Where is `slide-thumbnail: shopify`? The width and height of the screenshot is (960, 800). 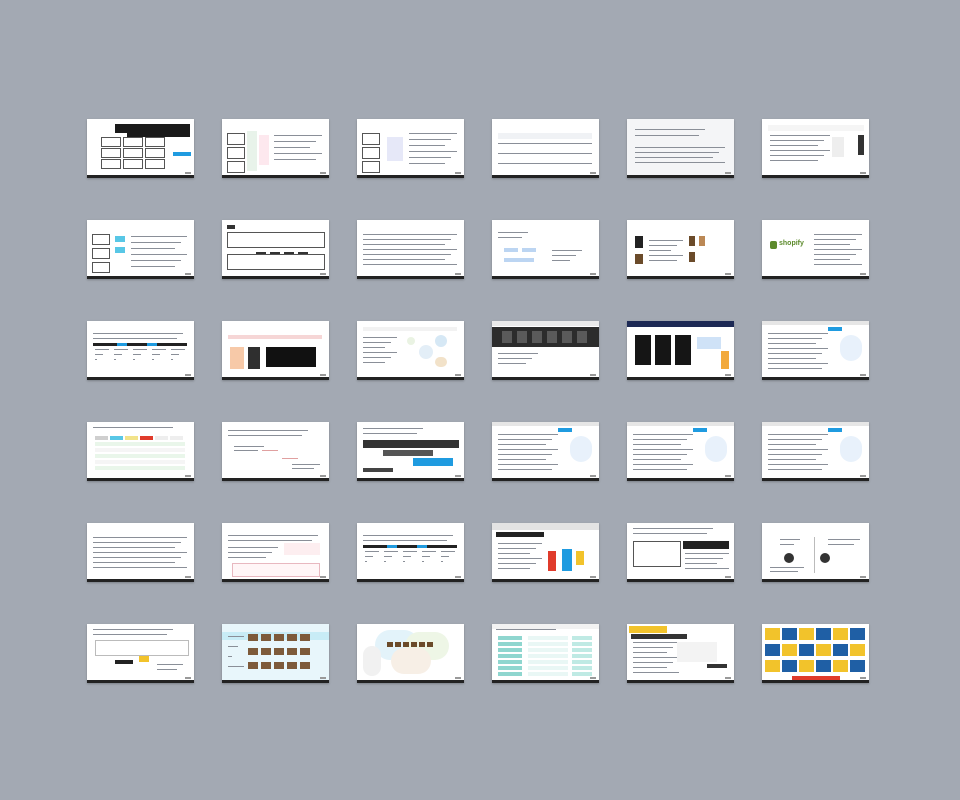 slide-thumbnail: shopify is located at coordinates (815, 249).